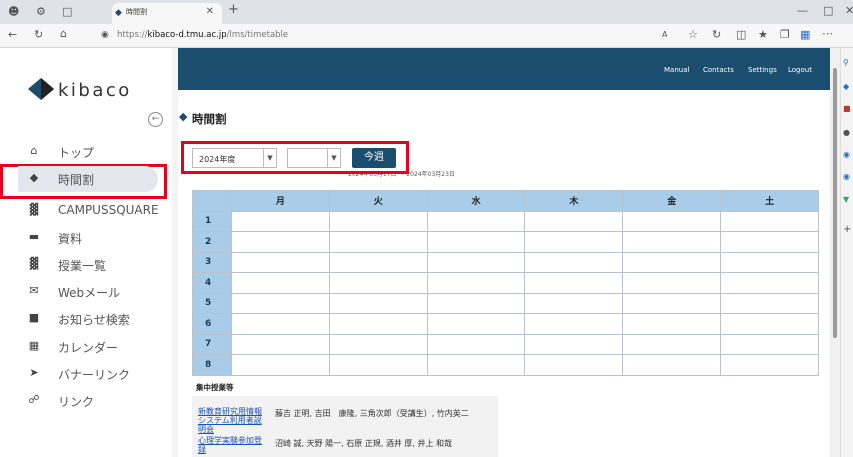  What do you see at coordinates (88, 179) in the screenshot?
I see `sidebar-item: ◆ 時間割` at bounding box center [88, 179].